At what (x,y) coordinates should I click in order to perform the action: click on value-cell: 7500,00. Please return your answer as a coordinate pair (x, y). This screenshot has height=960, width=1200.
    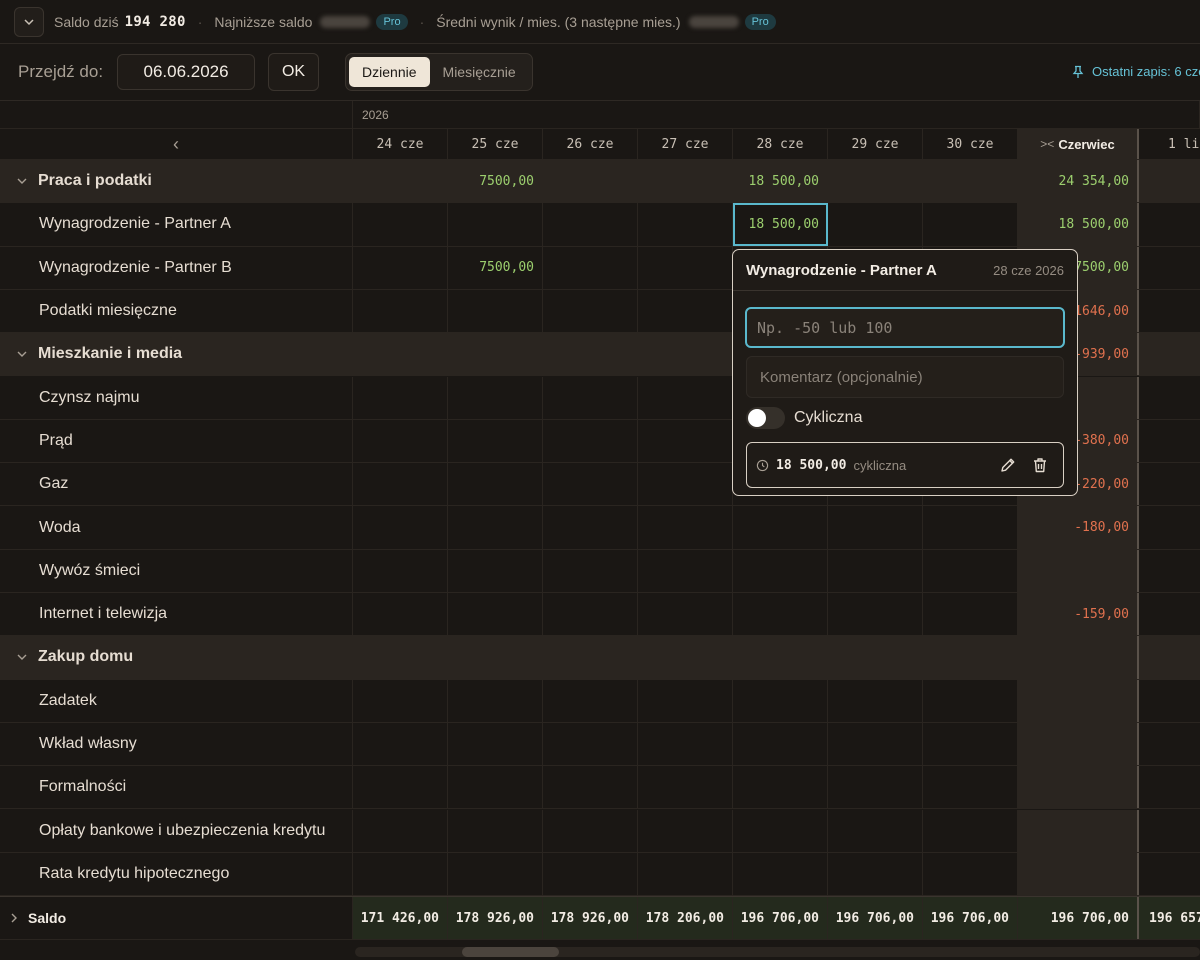
    Looking at the image, I should click on (495, 267).